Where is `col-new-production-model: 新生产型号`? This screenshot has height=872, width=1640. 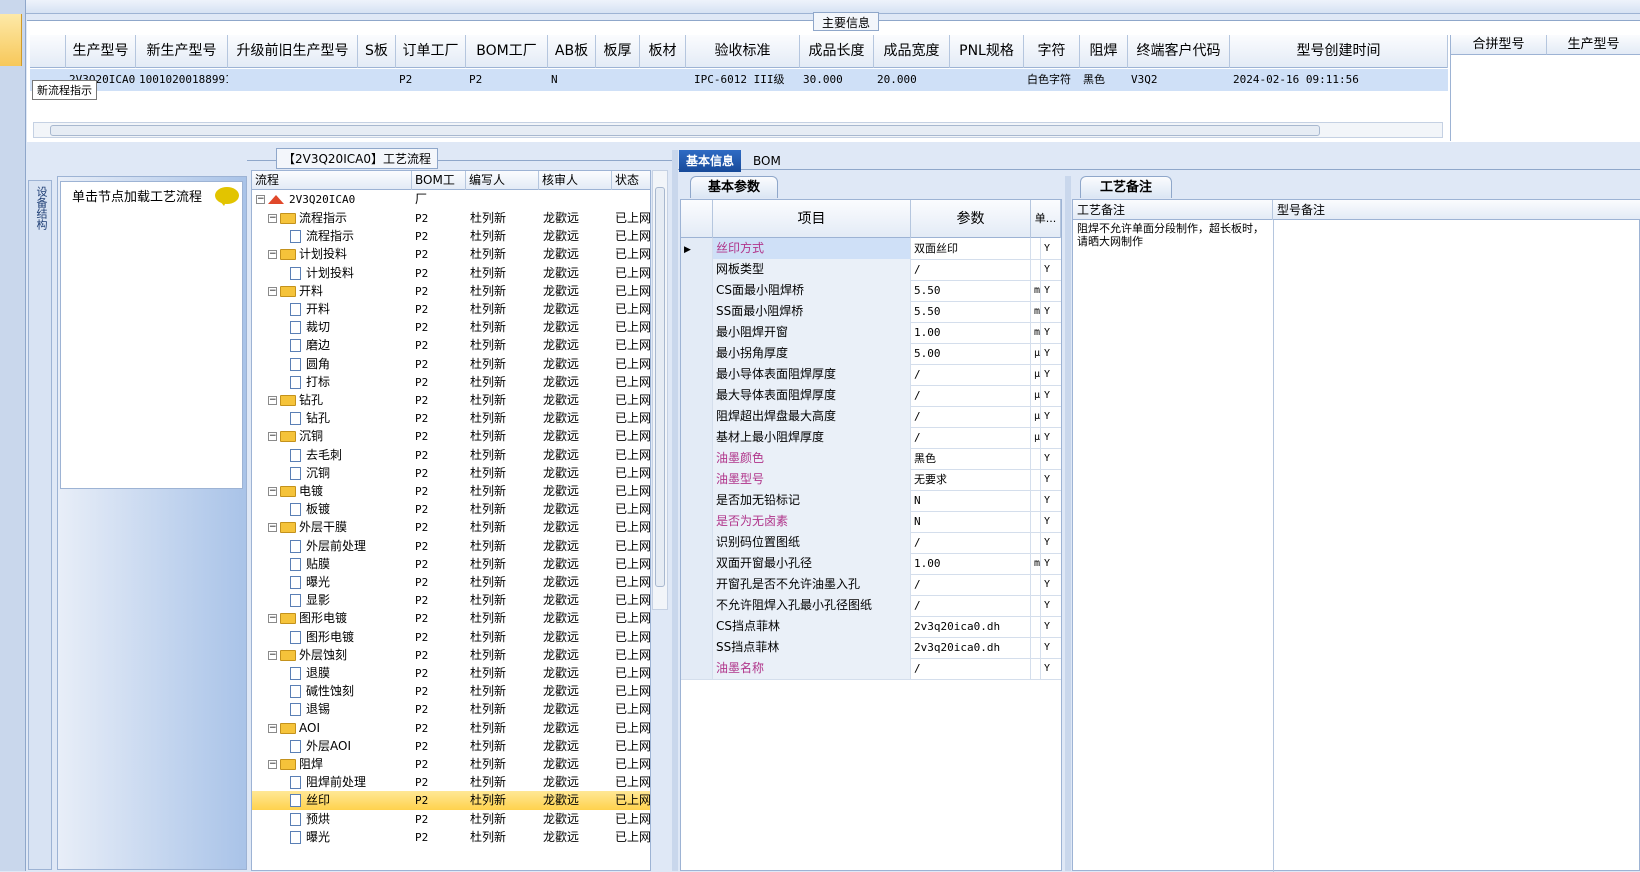
col-new-production-model: 新生产型号 is located at coordinates (182, 51).